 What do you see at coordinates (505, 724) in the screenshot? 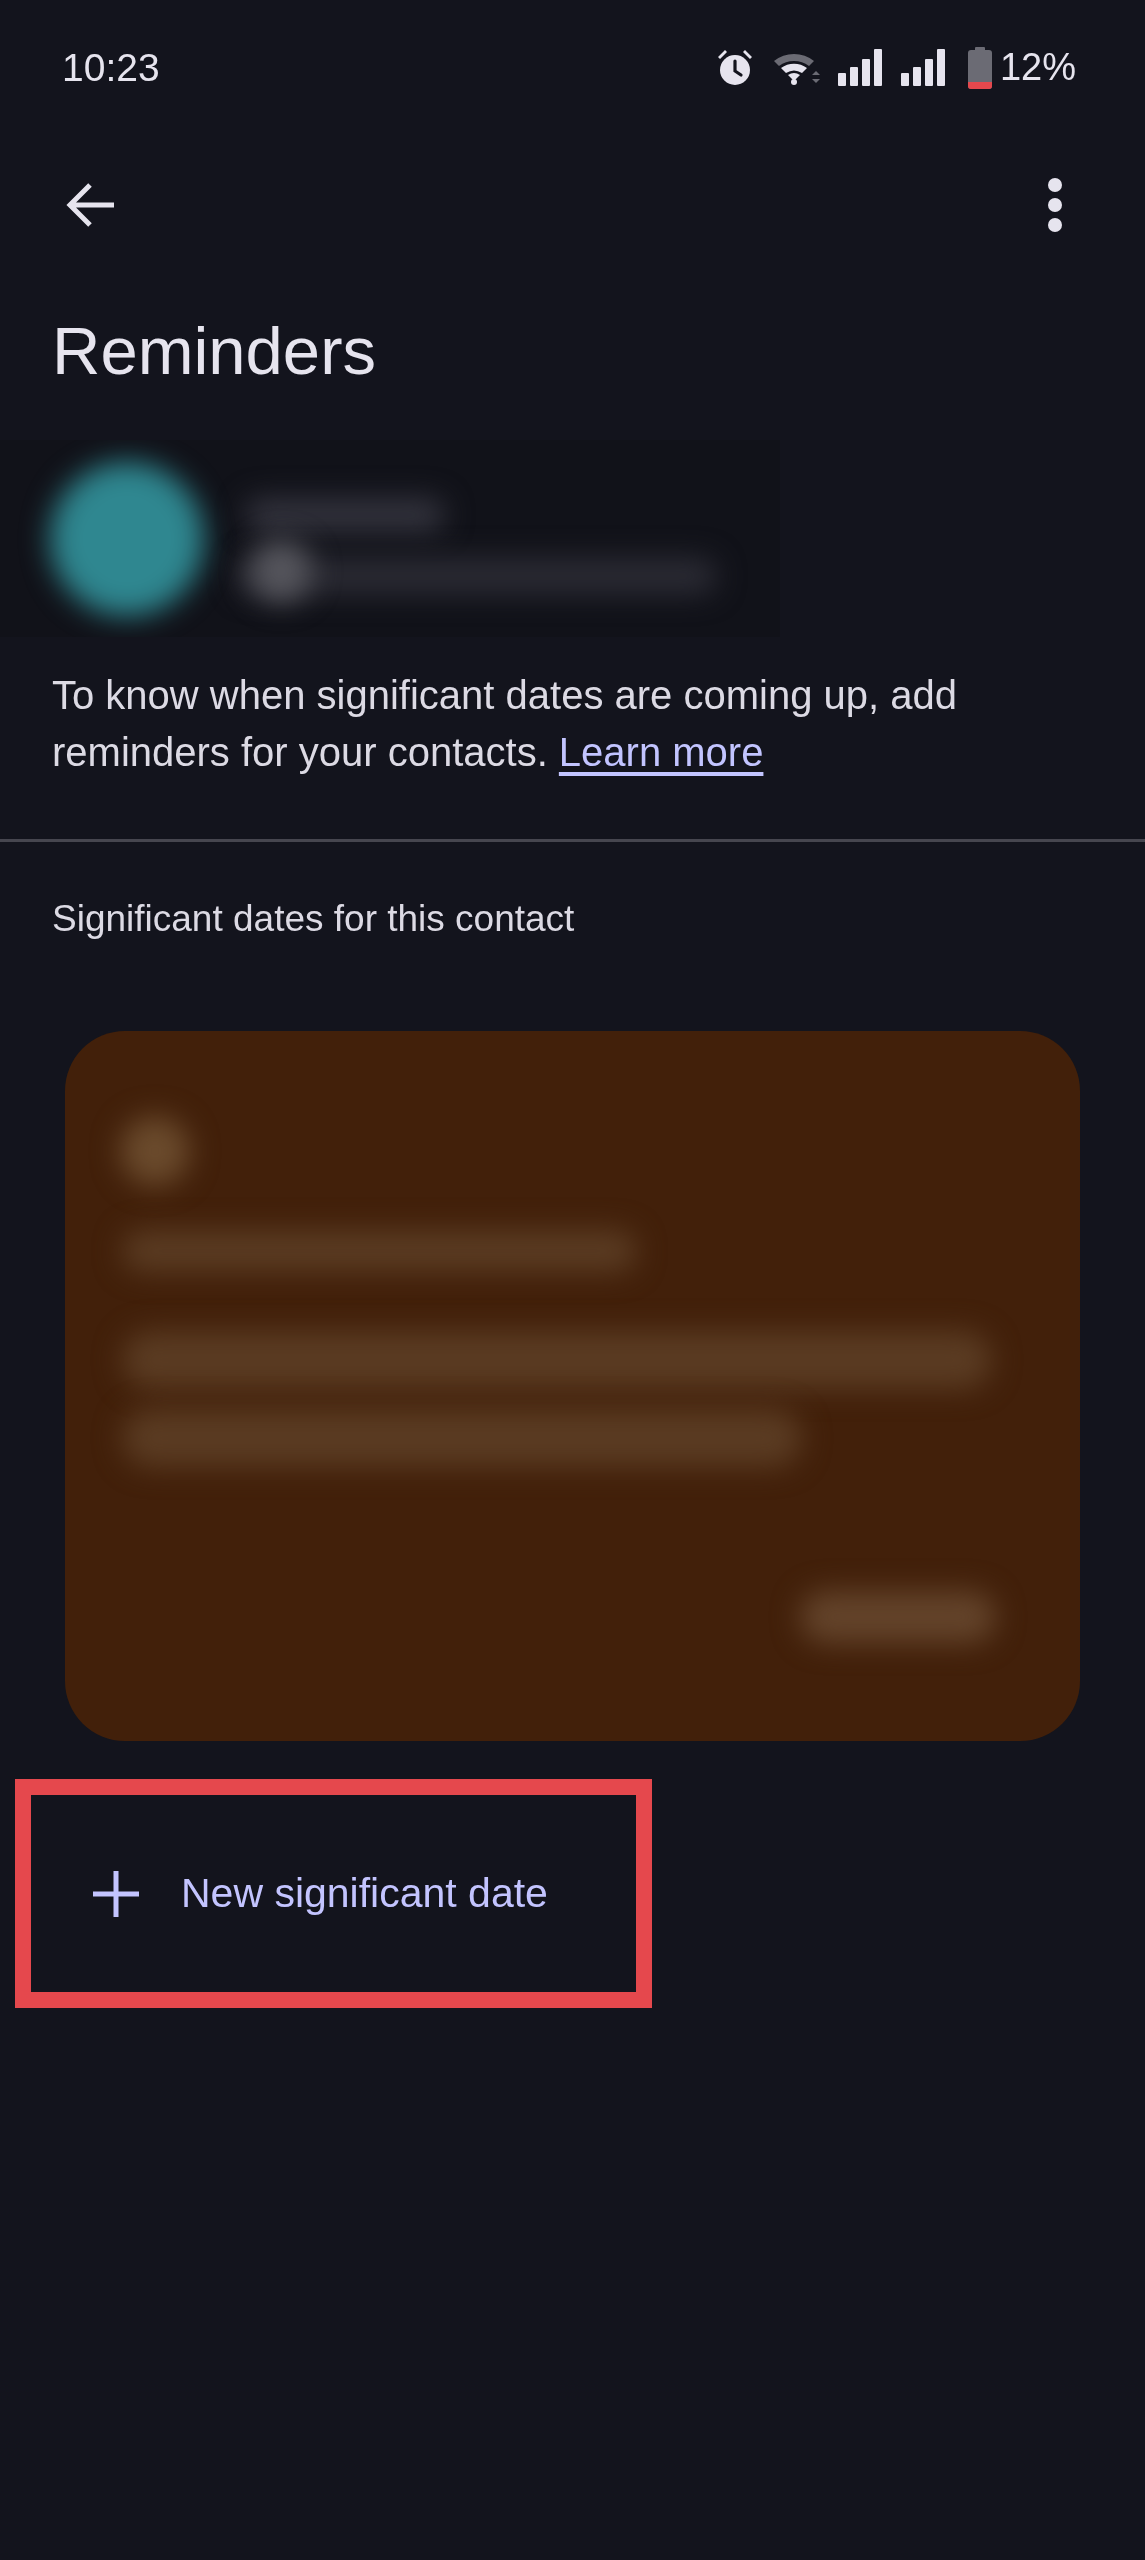
I see `description-text: To know when significant dates are coming up, add reminders for your contacts. Learn more` at bounding box center [505, 724].